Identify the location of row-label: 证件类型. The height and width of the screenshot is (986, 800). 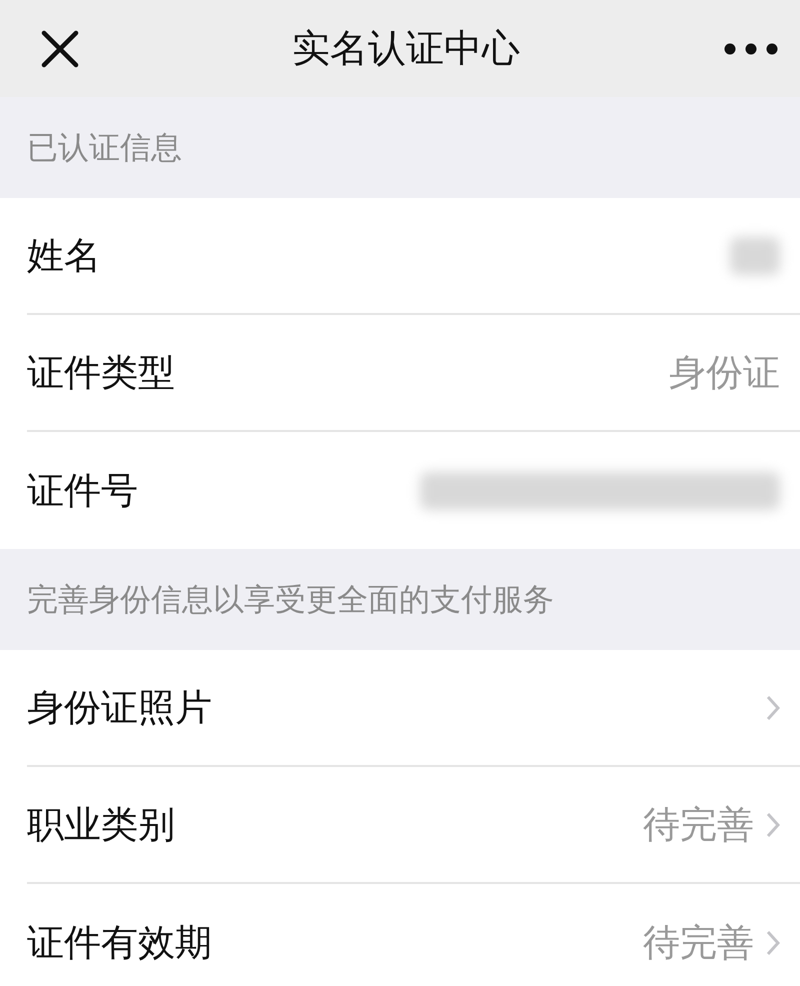
(101, 373).